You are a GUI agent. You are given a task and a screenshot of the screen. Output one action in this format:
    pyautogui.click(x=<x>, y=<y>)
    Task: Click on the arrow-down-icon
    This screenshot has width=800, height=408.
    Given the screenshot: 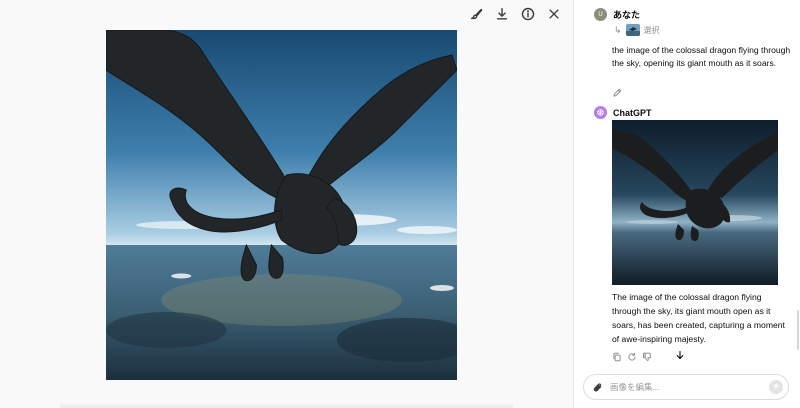 What is the action you would take?
    pyautogui.click(x=680, y=355)
    